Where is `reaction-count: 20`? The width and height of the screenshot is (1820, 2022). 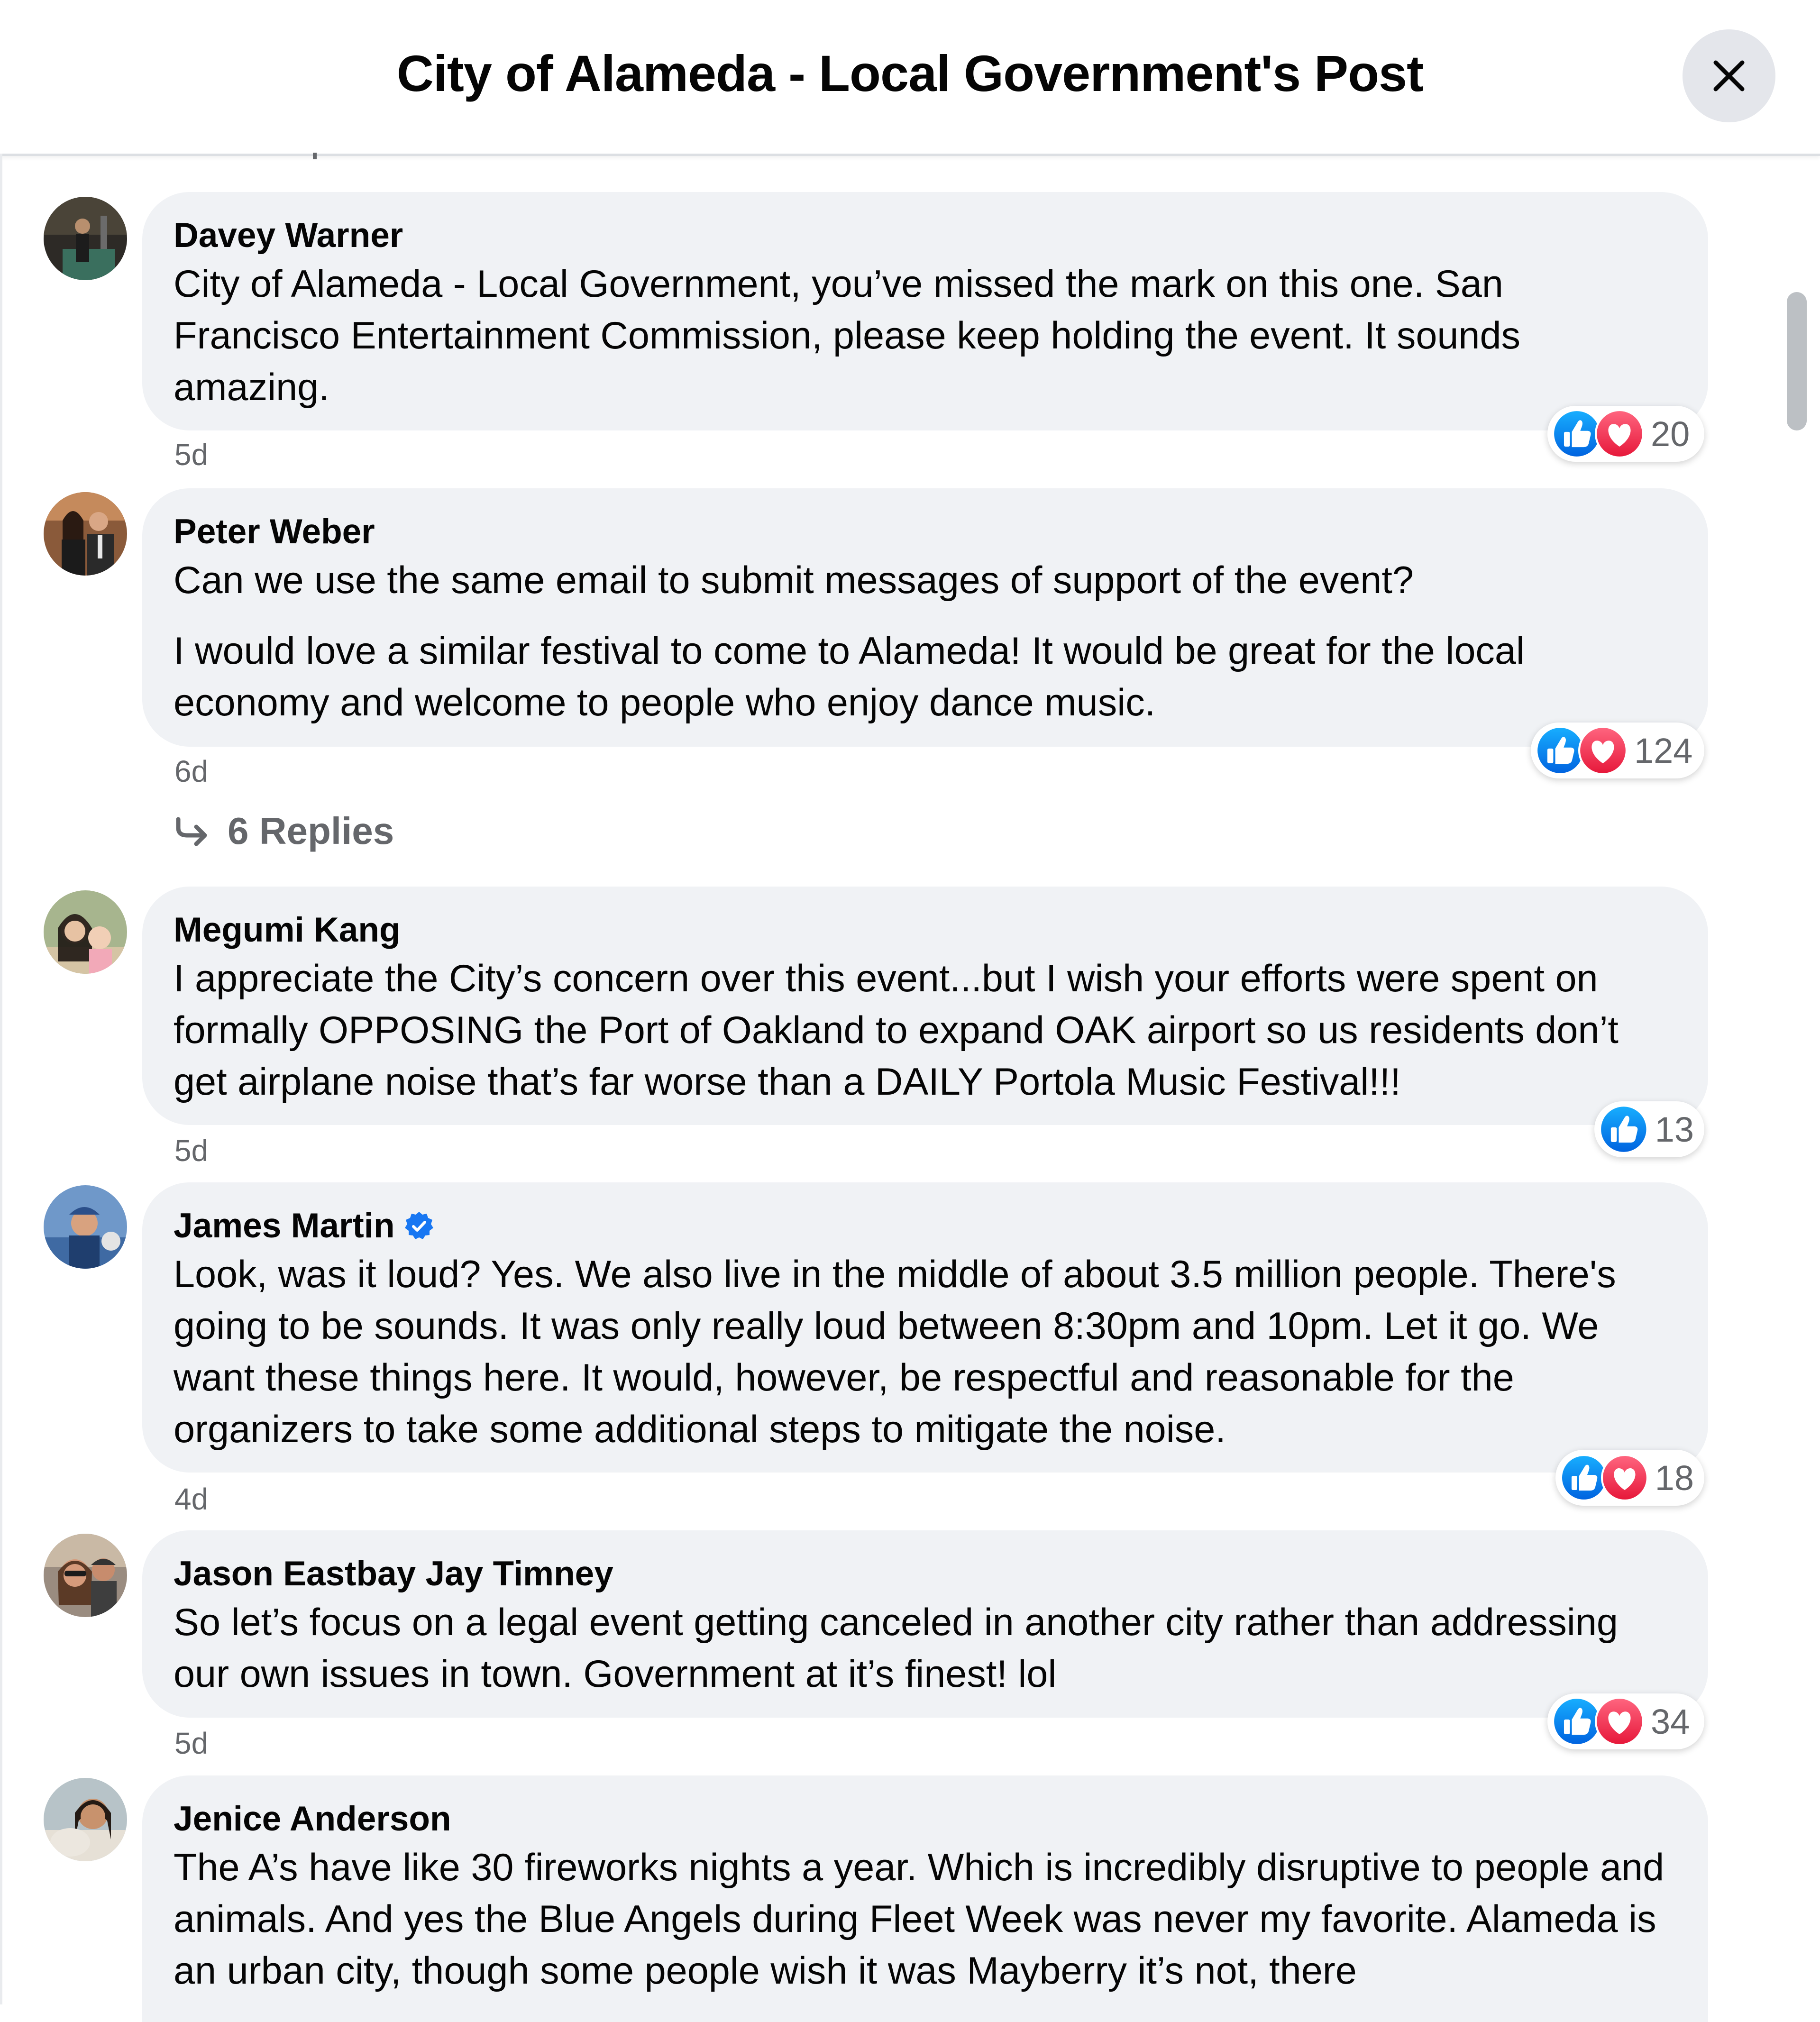
reaction-count: 20 is located at coordinates (1670, 434).